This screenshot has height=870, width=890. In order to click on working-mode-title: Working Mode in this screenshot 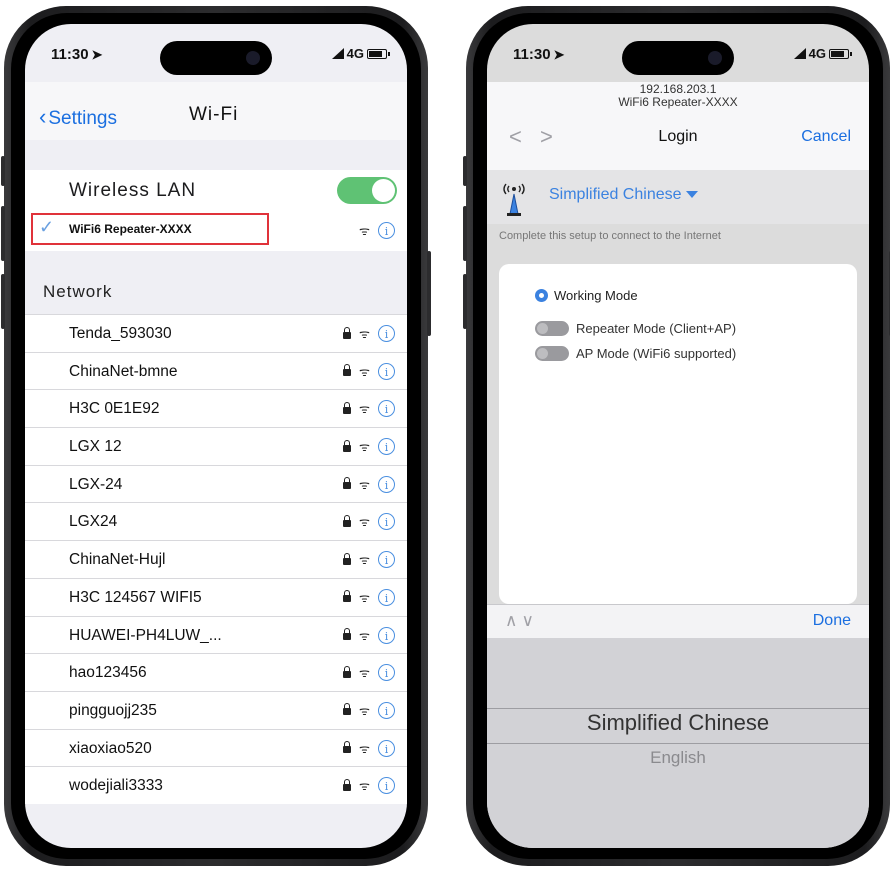, I will do `click(586, 295)`.